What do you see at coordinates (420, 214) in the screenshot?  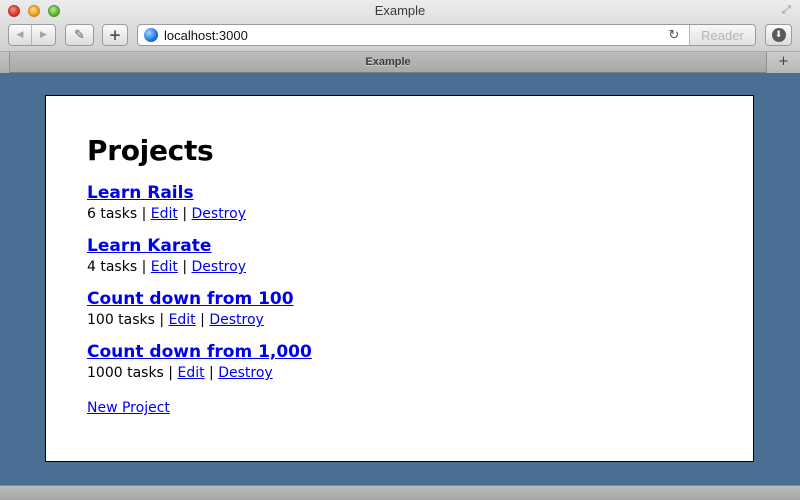 I see `project-meta: 6 tasks | Edit | Destroy` at bounding box center [420, 214].